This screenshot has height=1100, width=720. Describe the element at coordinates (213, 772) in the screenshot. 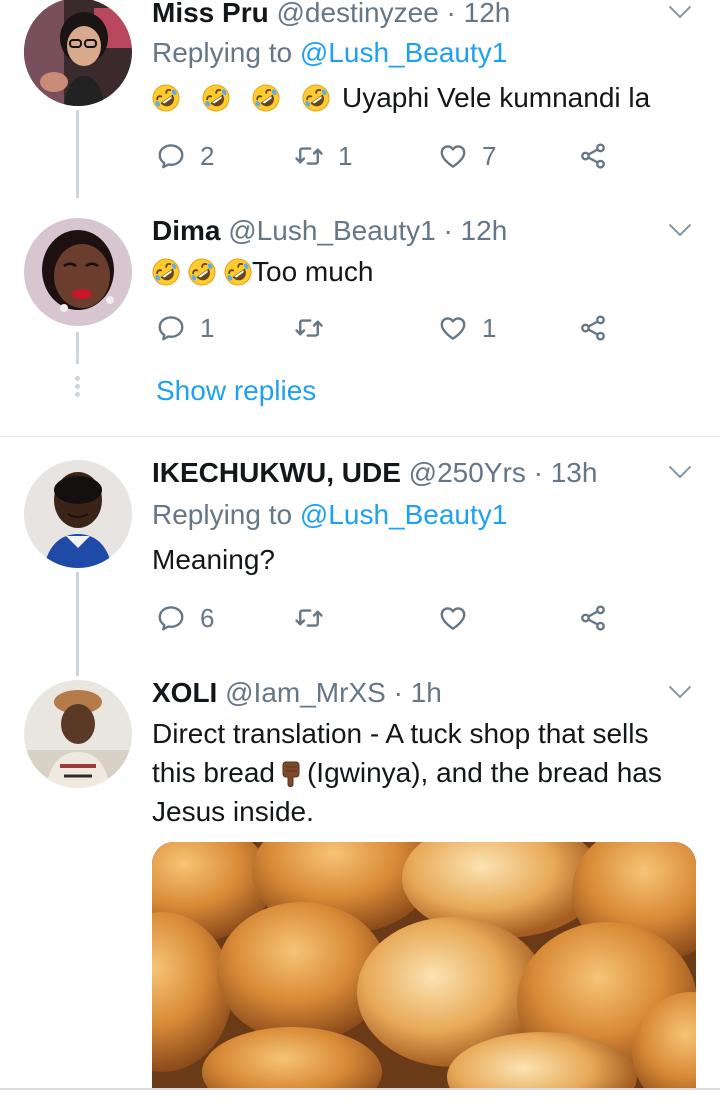

I see `tweet-body-fragment: this bread` at that location.